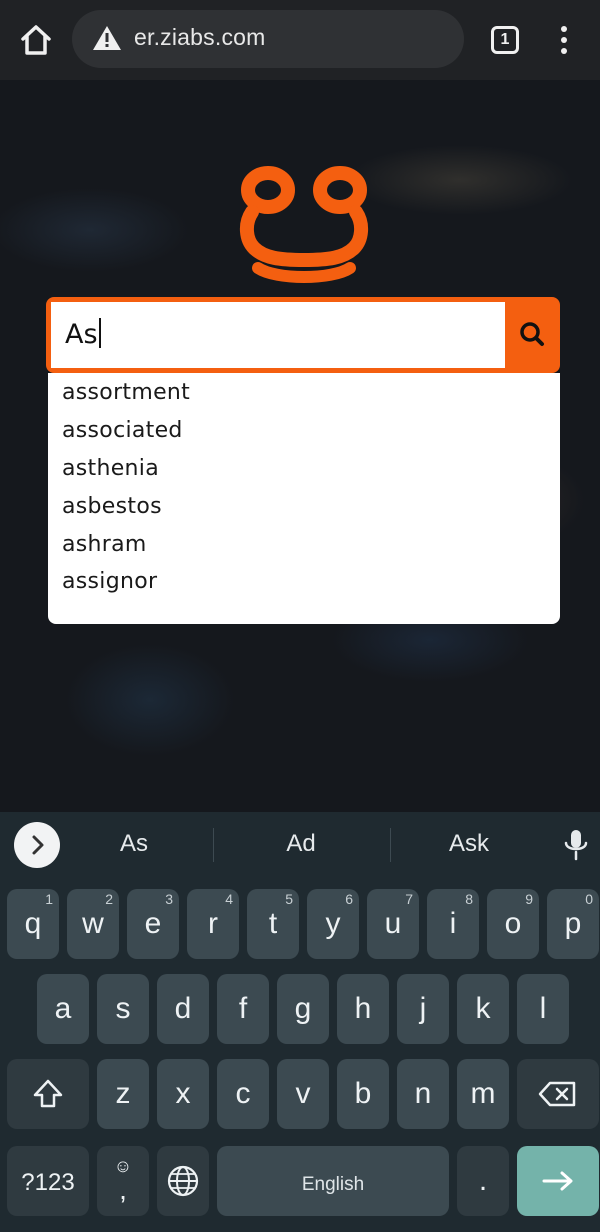  What do you see at coordinates (564, 40) in the screenshot?
I see `overflow-menu-icon` at bounding box center [564, 40].